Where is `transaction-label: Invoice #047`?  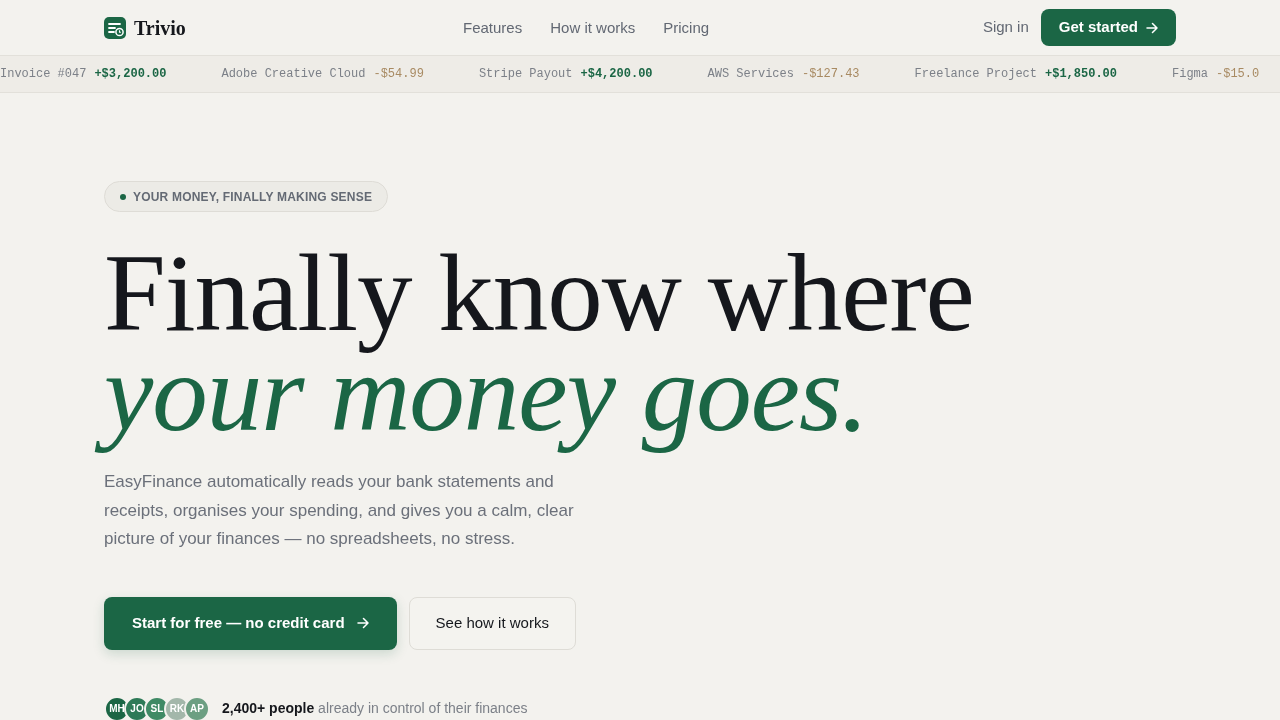
transaction-label: Invoice #047 is located at coordinates (43, 74).